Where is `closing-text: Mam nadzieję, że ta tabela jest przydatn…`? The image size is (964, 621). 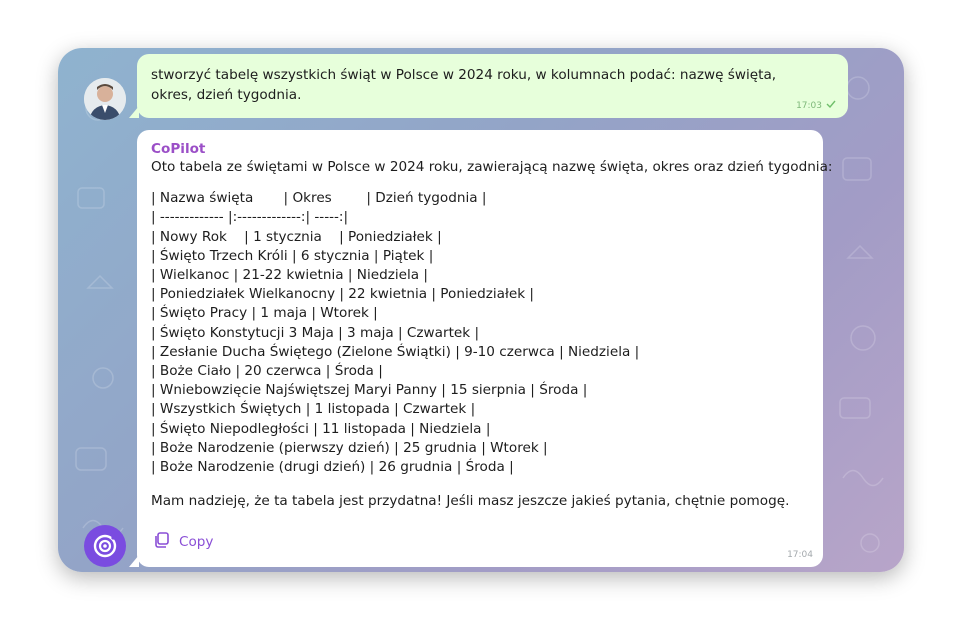 closing-text: Mam nadzieję, że ta tabela jest przydatn… is located at coordinates (470, 501).